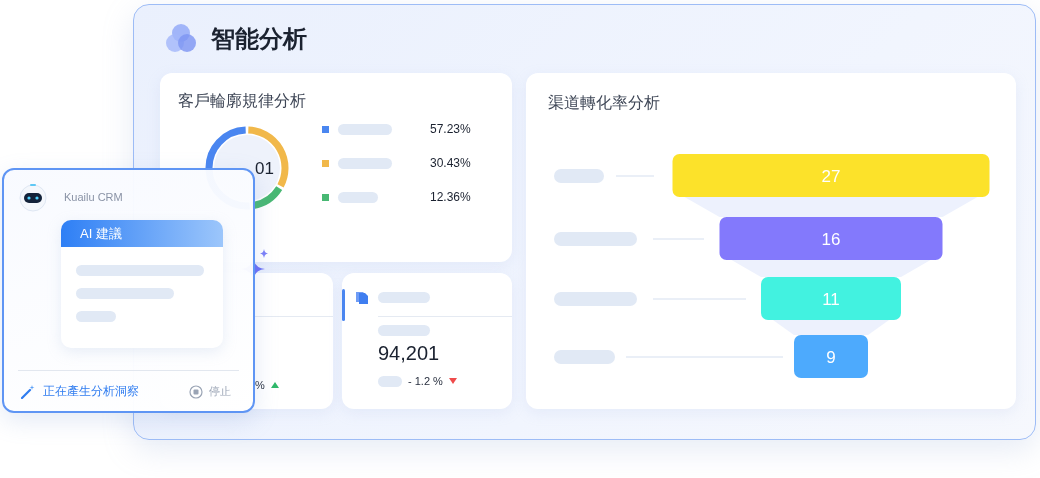 The width and height of the screenshot is (1040, 478). Describe the element at coordinates (242, 101) in the screenshot. I see `card-title: 客戶輪廓規律分析` at that location.